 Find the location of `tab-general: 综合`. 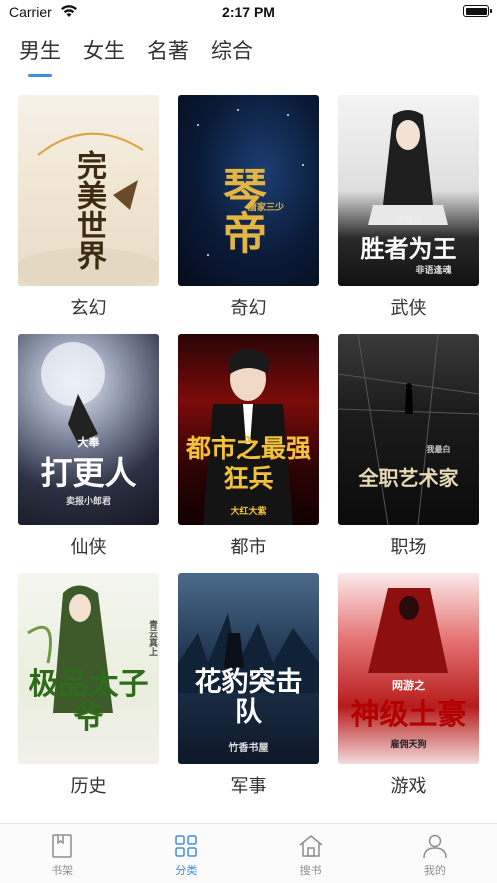

tab-general: 综合 is located at coordinates (232, 51).